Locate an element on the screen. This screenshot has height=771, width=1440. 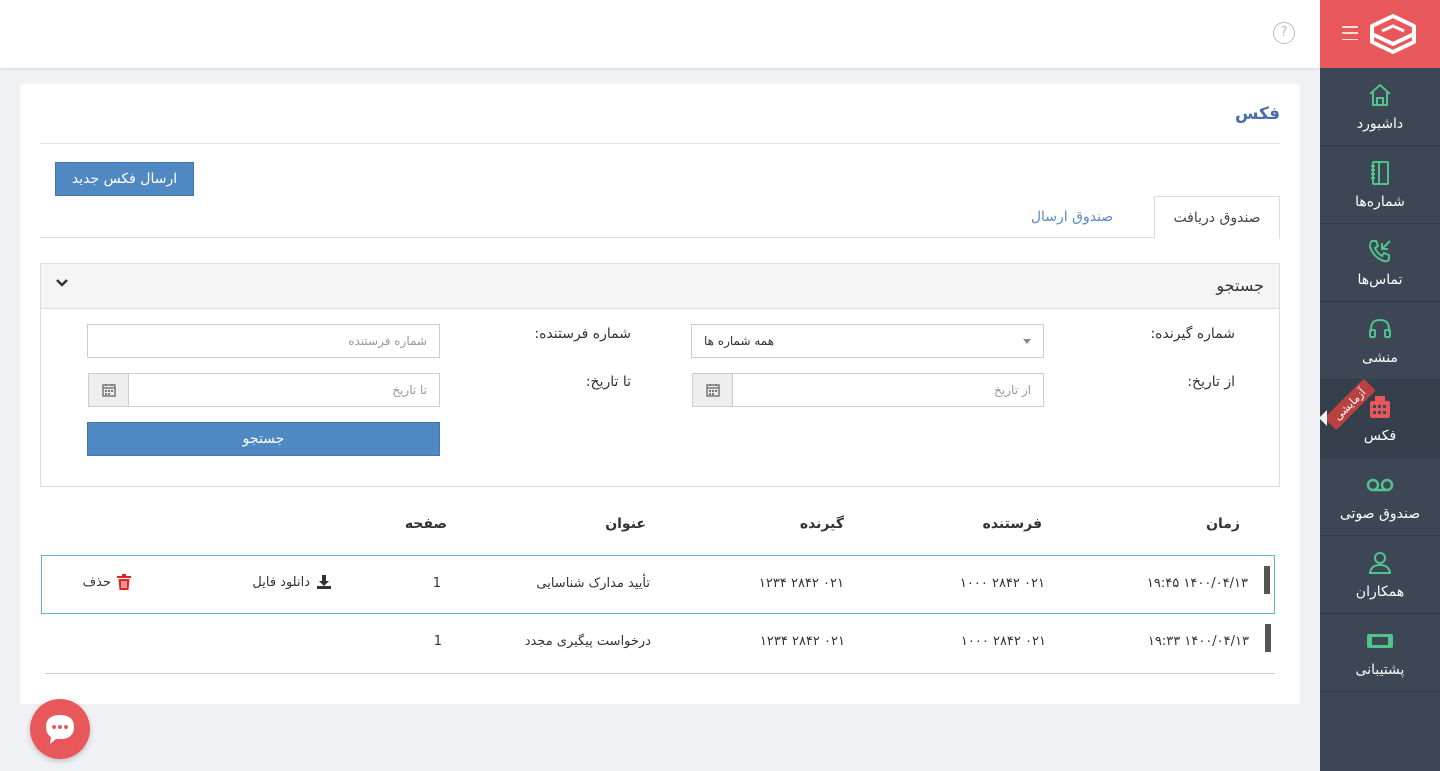
sidebar-item-voicemail: صندوق صوتی is located at coordinates (1380, 497).